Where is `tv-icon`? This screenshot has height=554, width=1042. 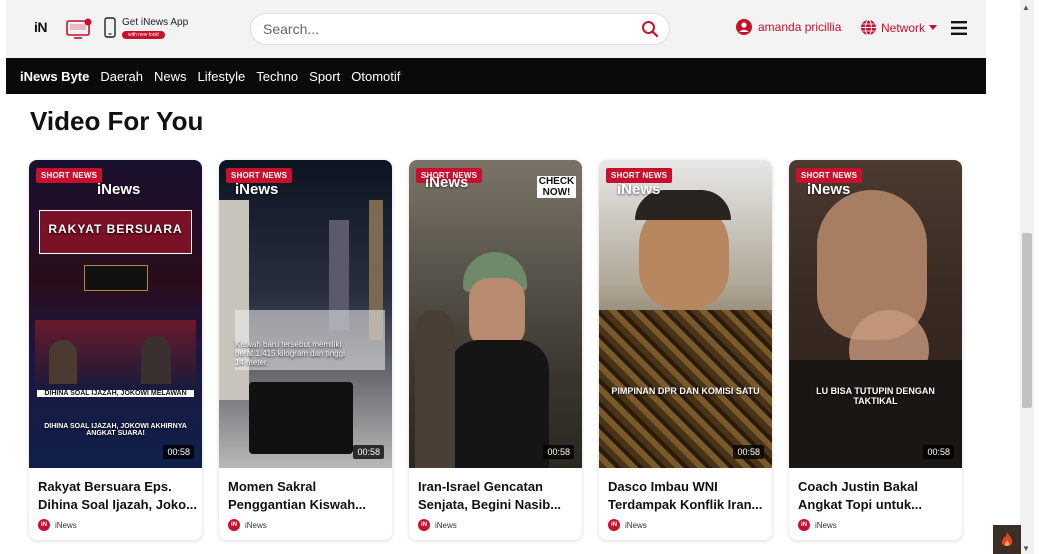 tv-icon is located at coordinates (79, 28).